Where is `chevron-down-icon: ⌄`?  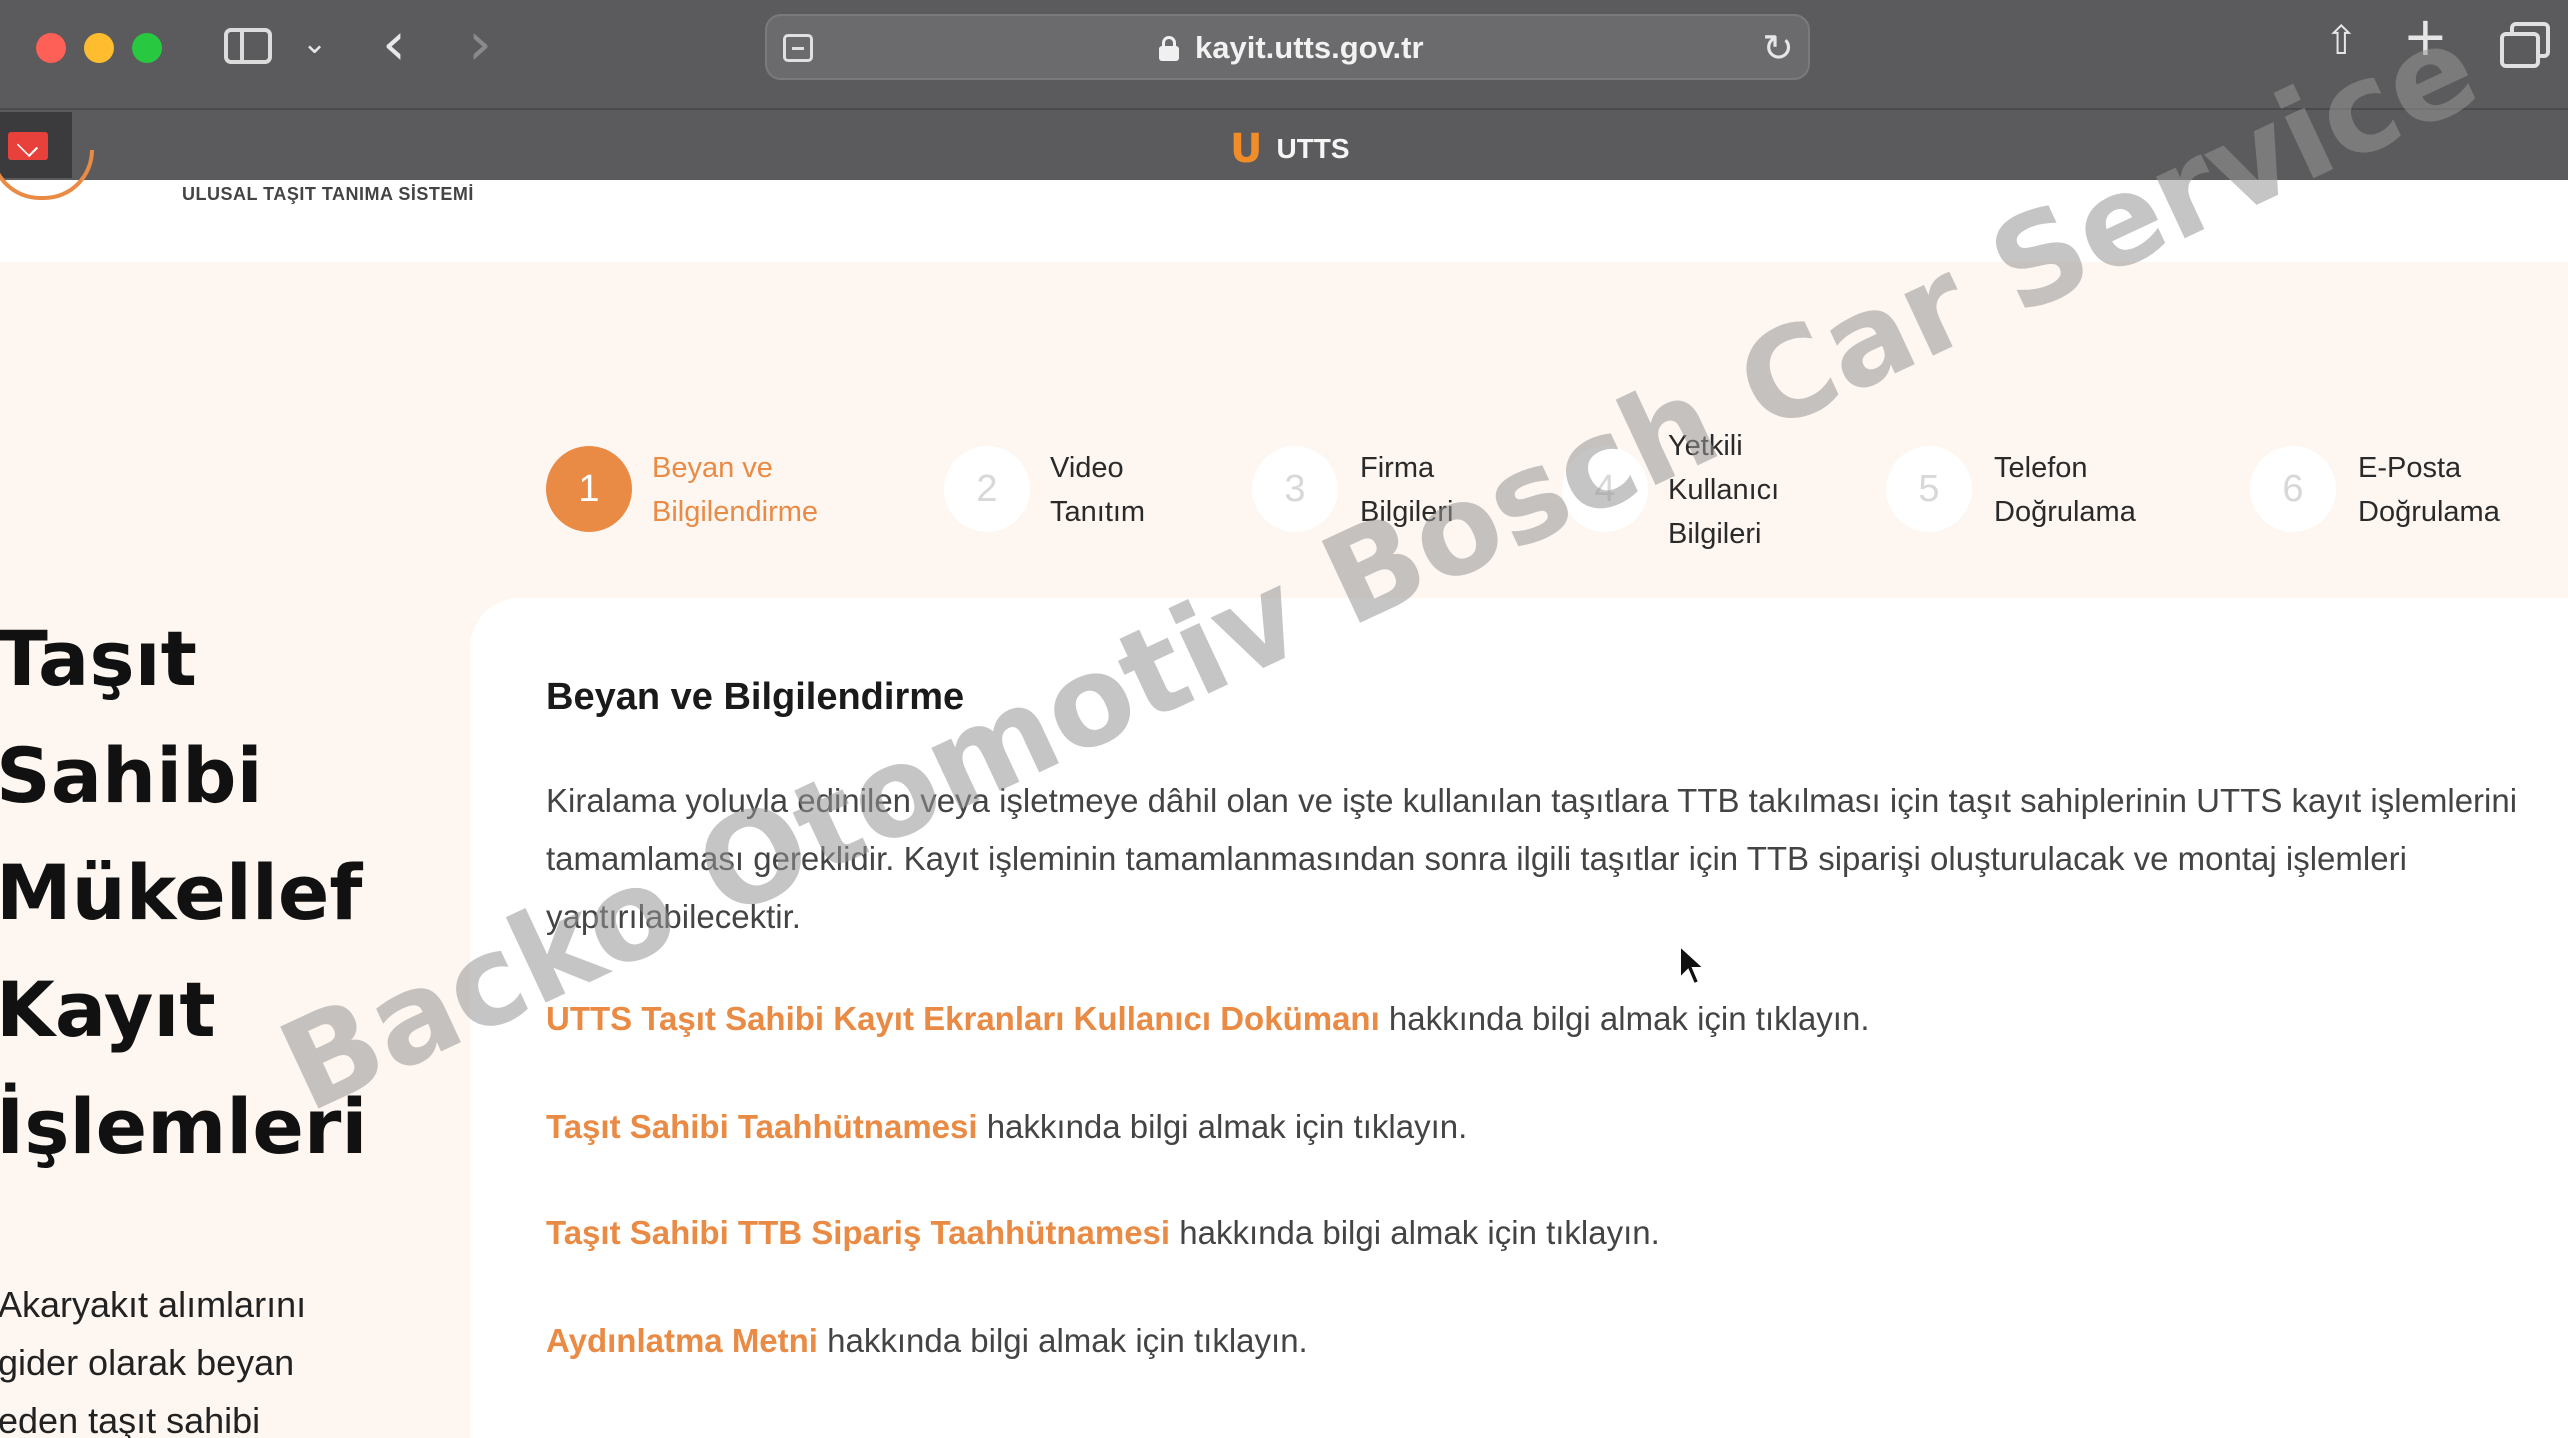
chevron-down-icon: ⌄ is located at coordinates (314, 43).